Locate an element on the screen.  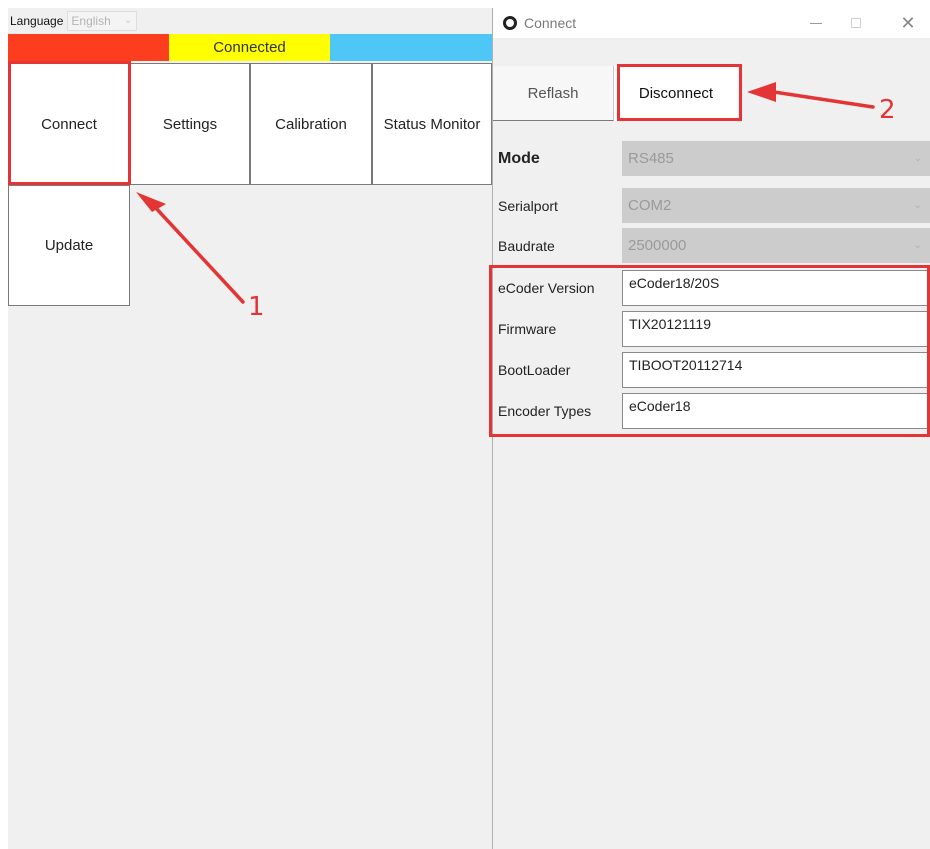
status-segment-left is located at coordinates (88, 47).